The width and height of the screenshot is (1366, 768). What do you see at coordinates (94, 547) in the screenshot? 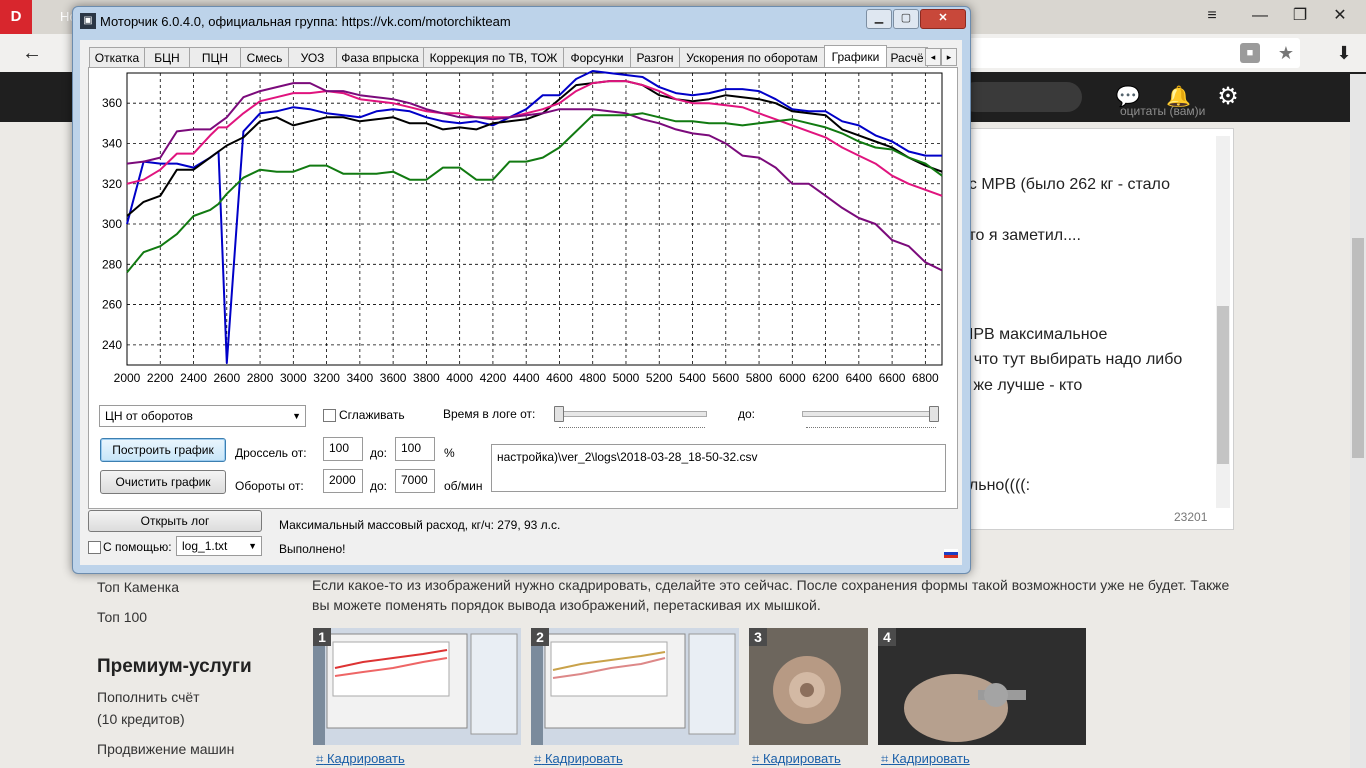
I see `with-help-checkbox` at bounding box center [94, 547].